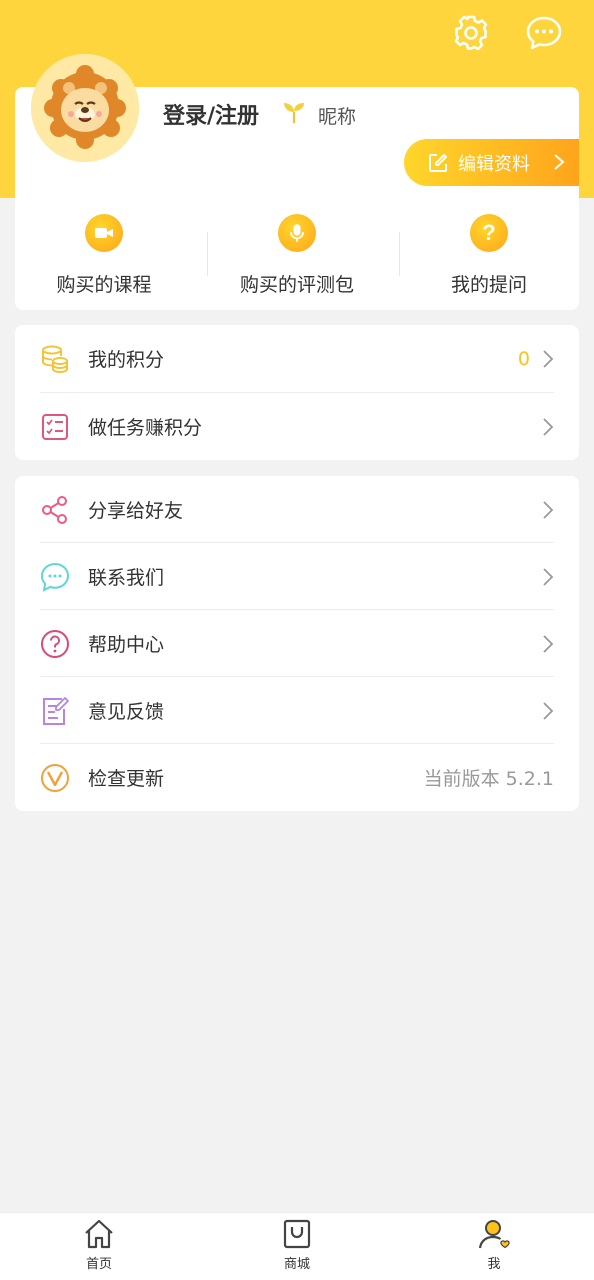 This screenshot has height=1280, width=594. I want to click on settings-button, so click(471, 33).